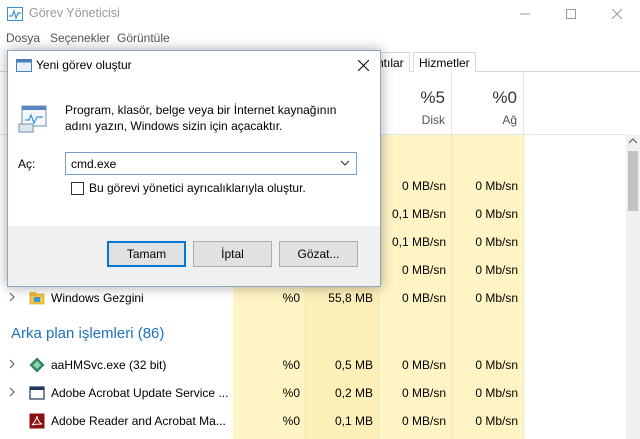 Image resolution: width=640 pixels, height=439 pixels. What do you see at coordinates (350, 298) in the screenshot?
I see `row-memory: 55,8 MB` at bounding box center [350, 298].